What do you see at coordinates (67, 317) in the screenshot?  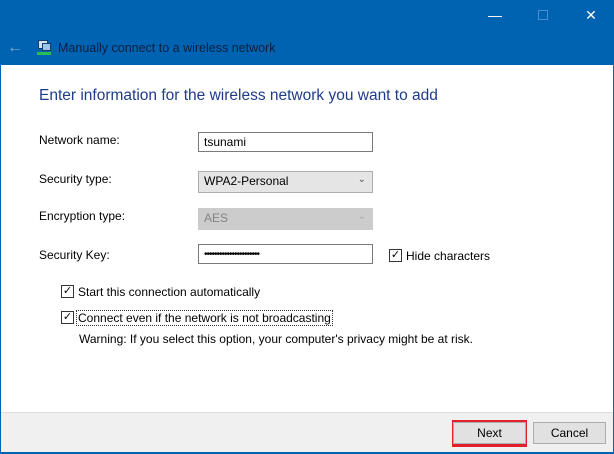 I see `connect-not-broadcasting-checkbox: ✓` at bounding box center [67, 317].